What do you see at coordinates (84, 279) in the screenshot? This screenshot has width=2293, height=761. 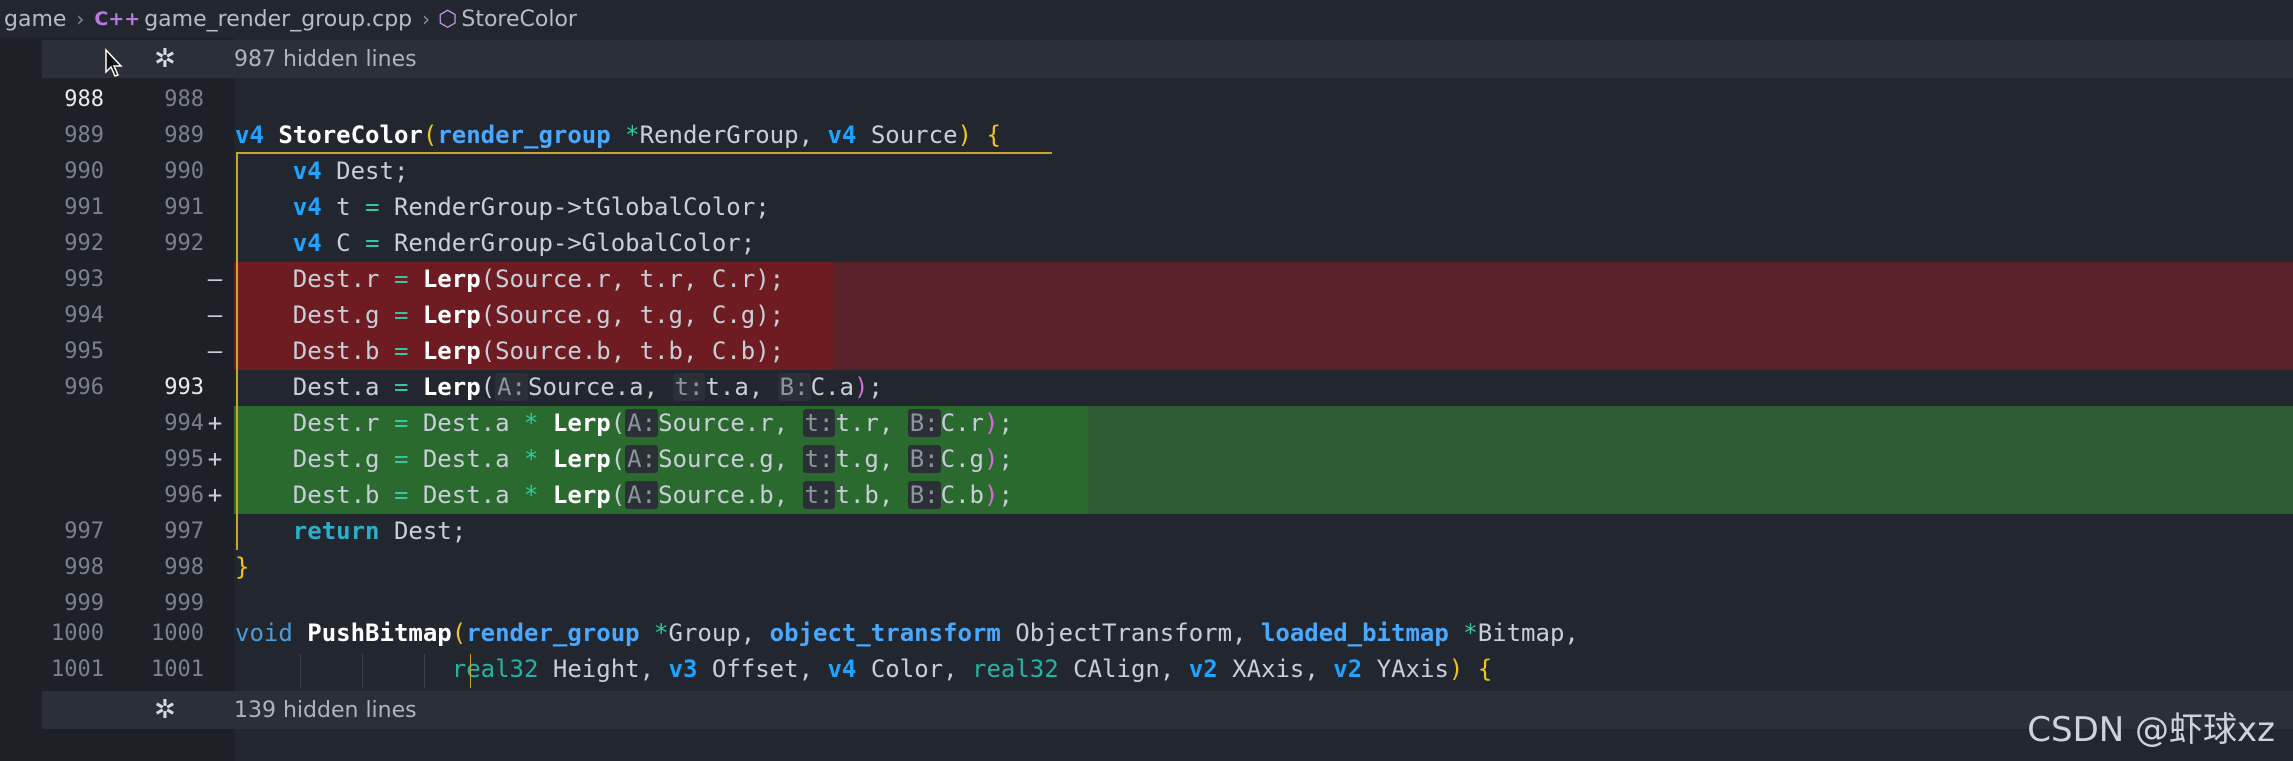 I see `old-line-number: 993` at bounding box center [84, 279].